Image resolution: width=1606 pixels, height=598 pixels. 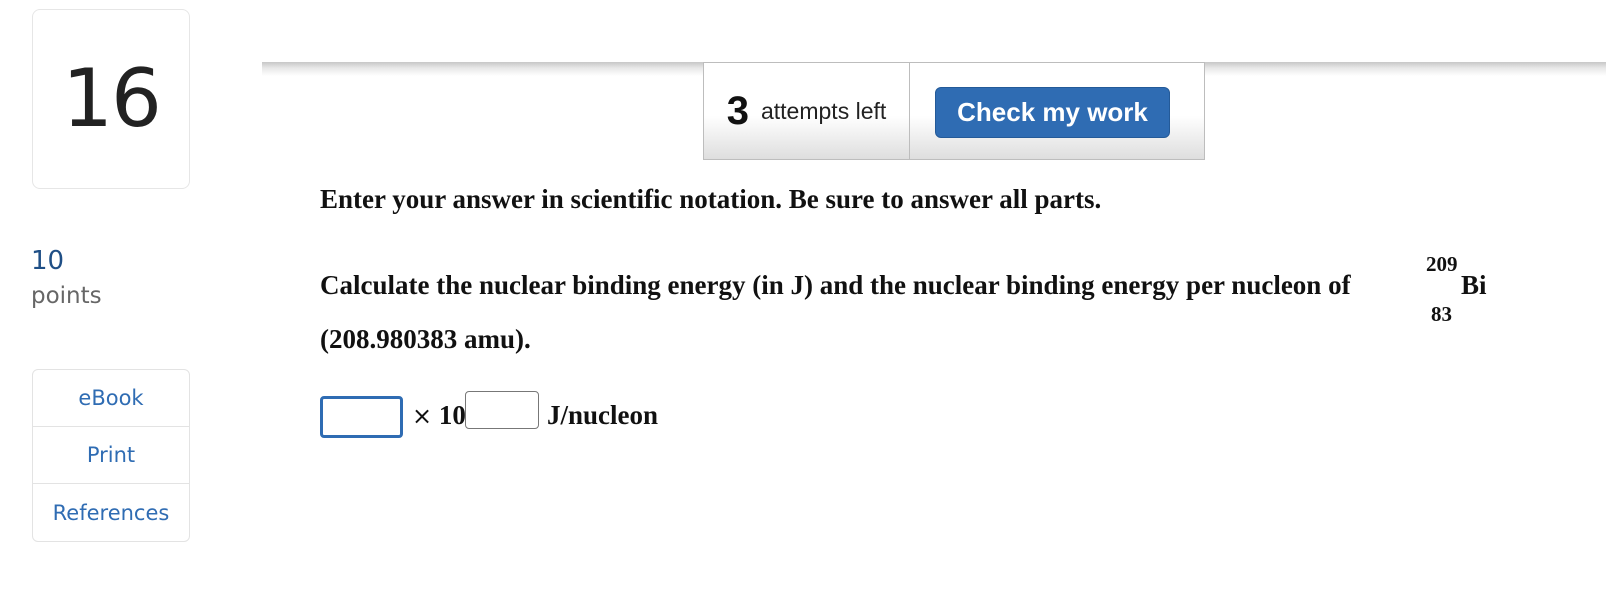 I want to click on times-ten-label: × 10, so click(x=439, y=415).